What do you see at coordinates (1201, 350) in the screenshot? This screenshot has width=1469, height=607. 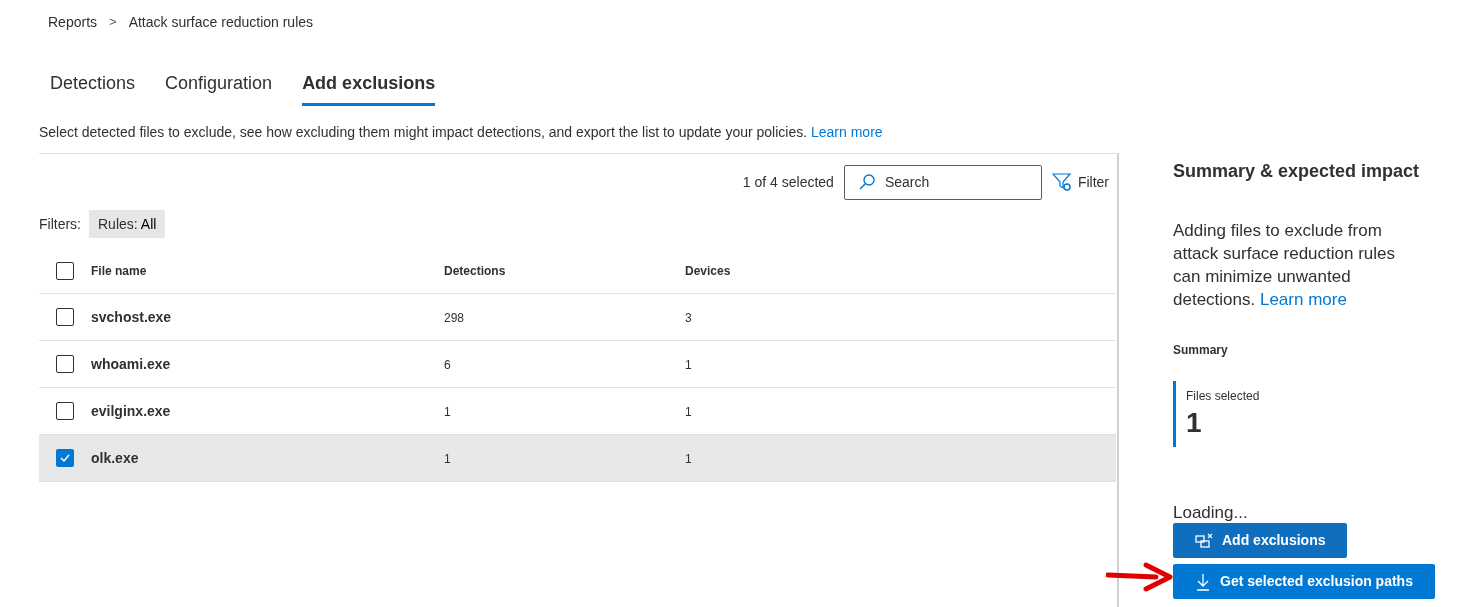 I see `summary-heading: Summary` at bounding box center [1201, 350].